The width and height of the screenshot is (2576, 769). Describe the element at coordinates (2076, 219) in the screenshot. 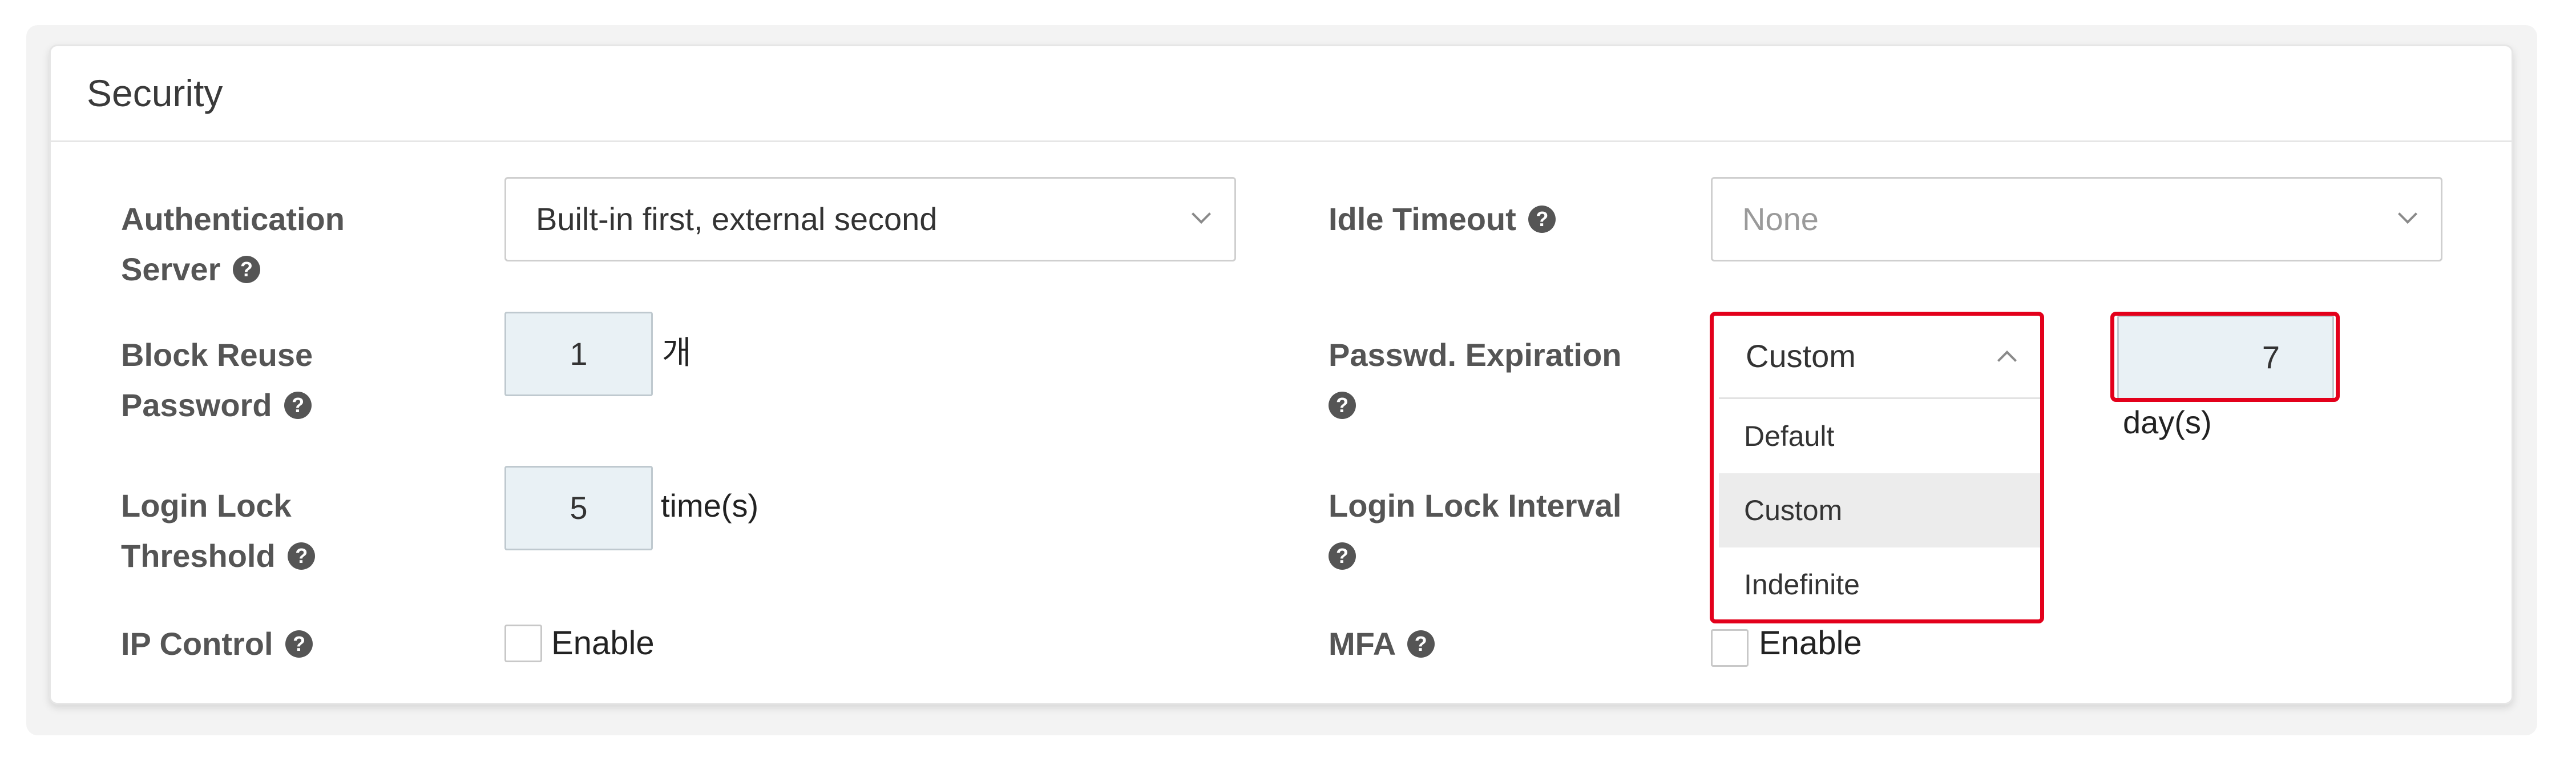

I see `idle-timeout-select: None` at that location.